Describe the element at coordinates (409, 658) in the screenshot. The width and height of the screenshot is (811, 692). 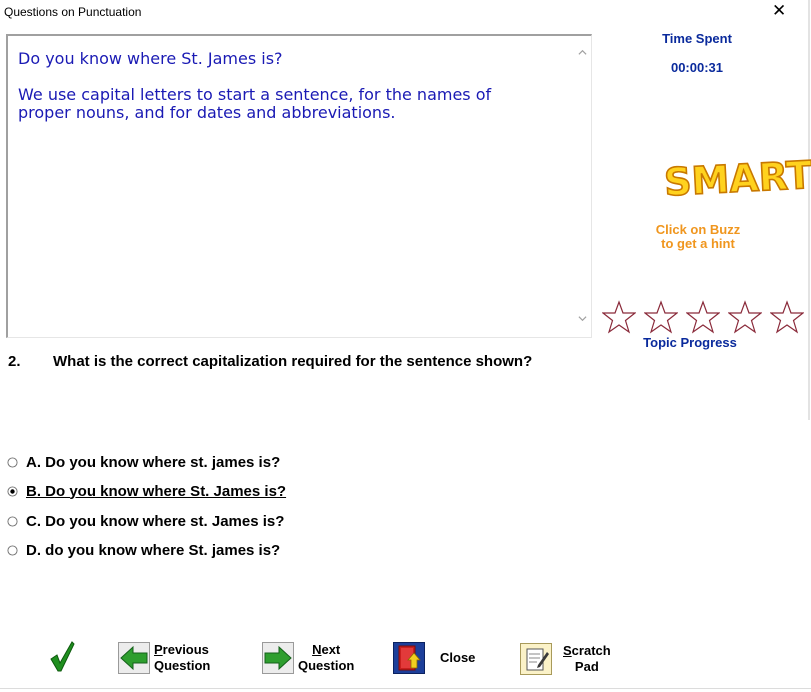
I see `exit-door-icon` at that location.